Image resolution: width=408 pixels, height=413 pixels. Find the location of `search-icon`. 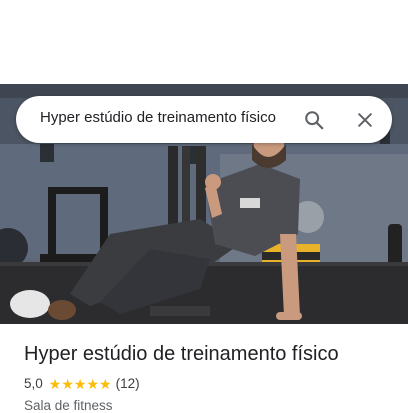

search-icon is located at coordinates (314, 120).